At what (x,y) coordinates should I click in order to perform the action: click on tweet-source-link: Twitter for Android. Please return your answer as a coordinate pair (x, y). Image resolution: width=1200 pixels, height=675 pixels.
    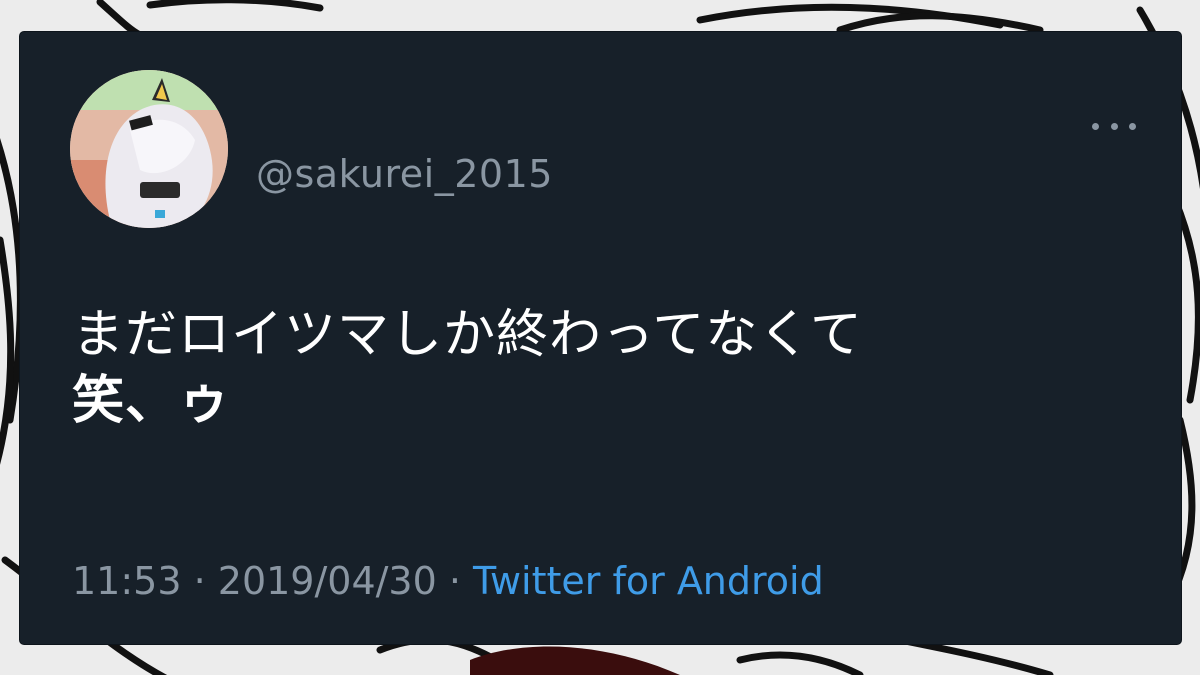
    Looking at the image, I should click on (648, 581).